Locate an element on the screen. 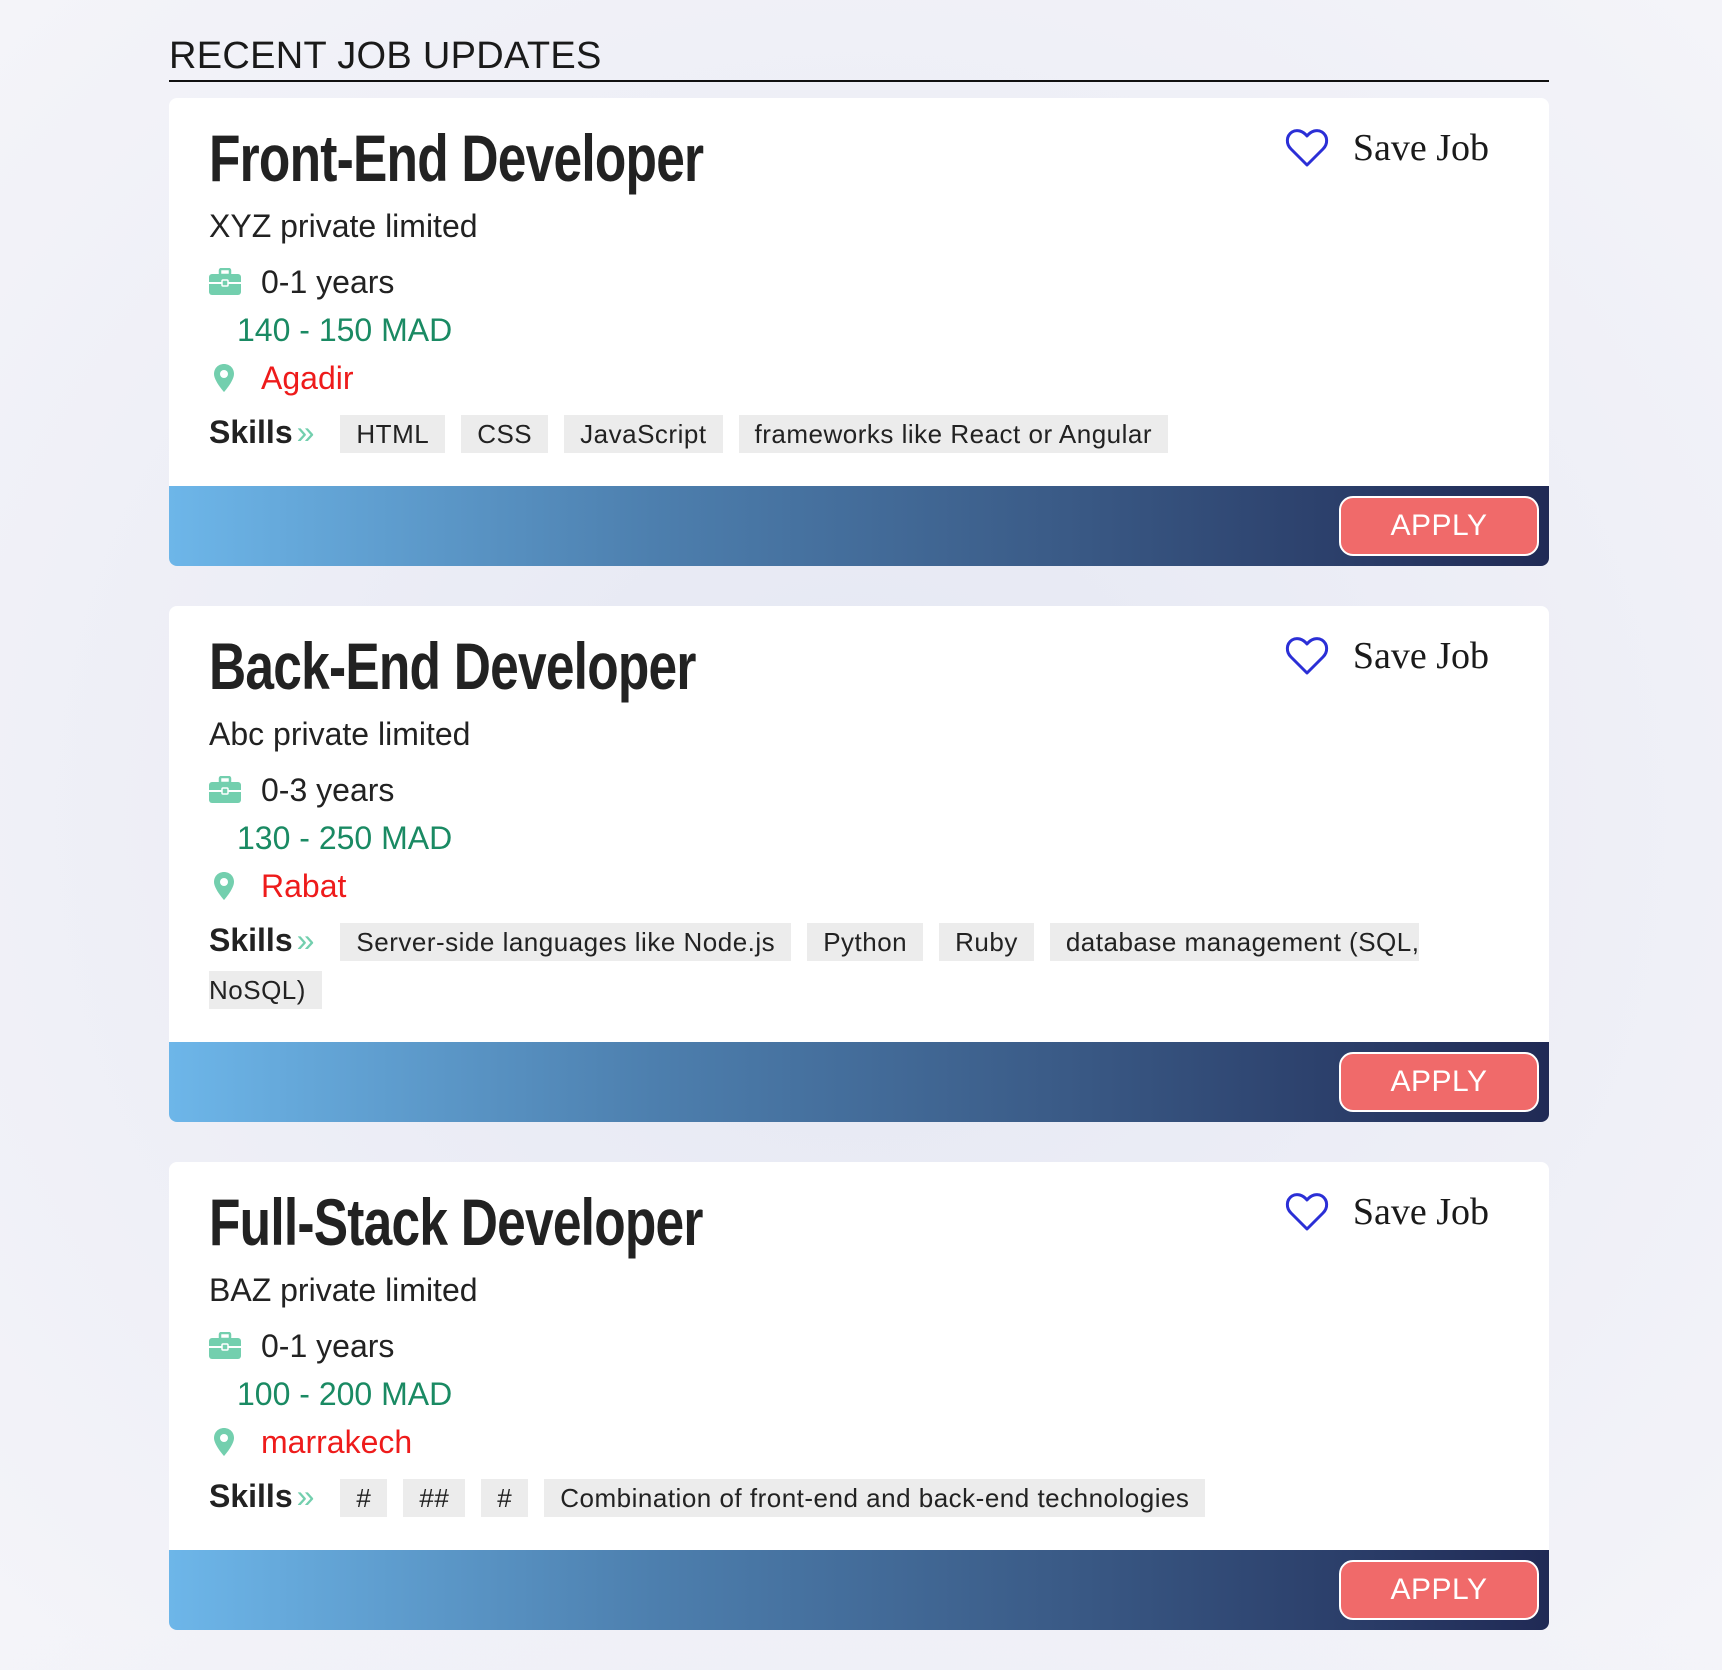 The height and width of the screenshot is (1670, 1722). skill-tag: Python is located at coordinates (865, 942).